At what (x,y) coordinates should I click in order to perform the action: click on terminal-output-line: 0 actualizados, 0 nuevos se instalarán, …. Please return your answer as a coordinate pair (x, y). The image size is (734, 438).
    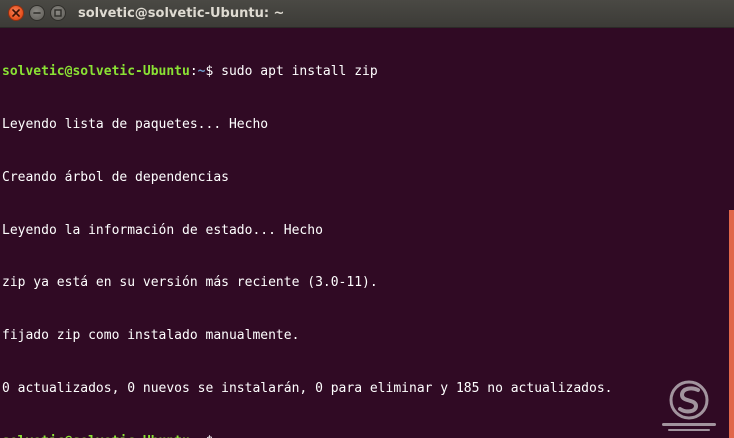
    Looking at the image, I should click on (307, 388).